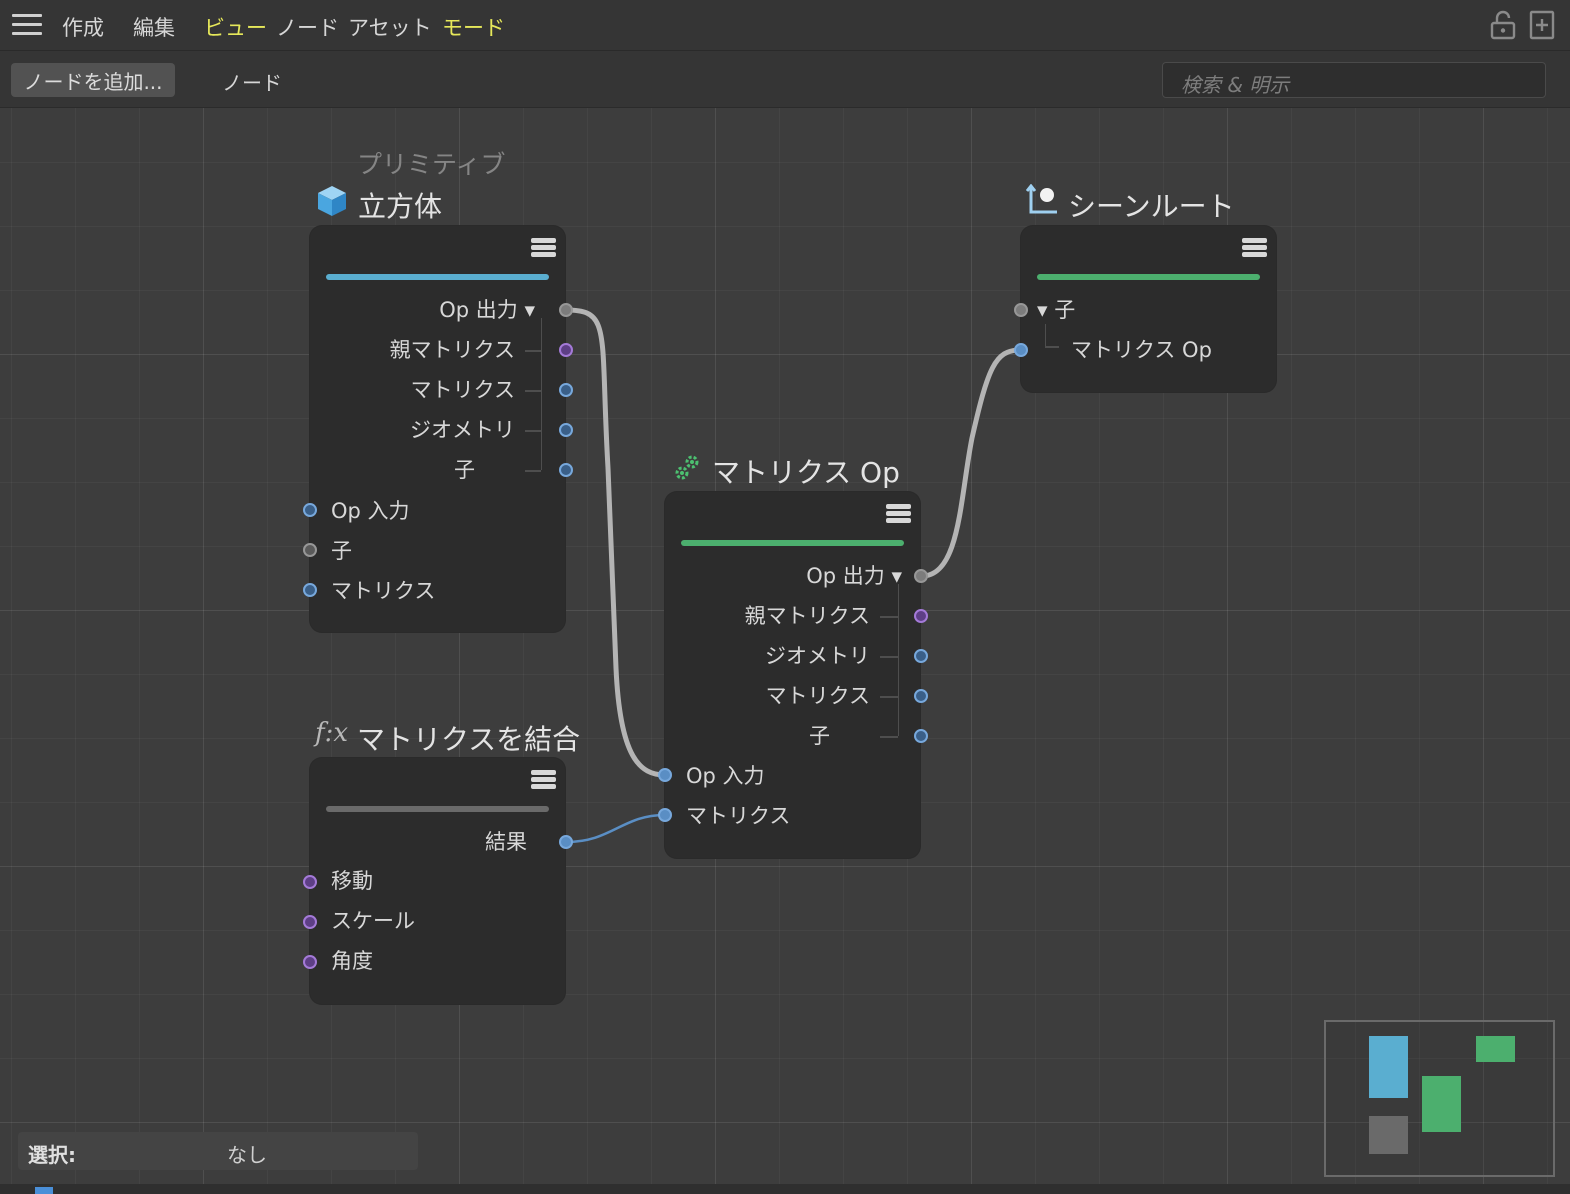 The image size is (1570, 1194). Describe the element at coordinates (27, 25) in the screenshot. I see `hamburger-icon` at that location.